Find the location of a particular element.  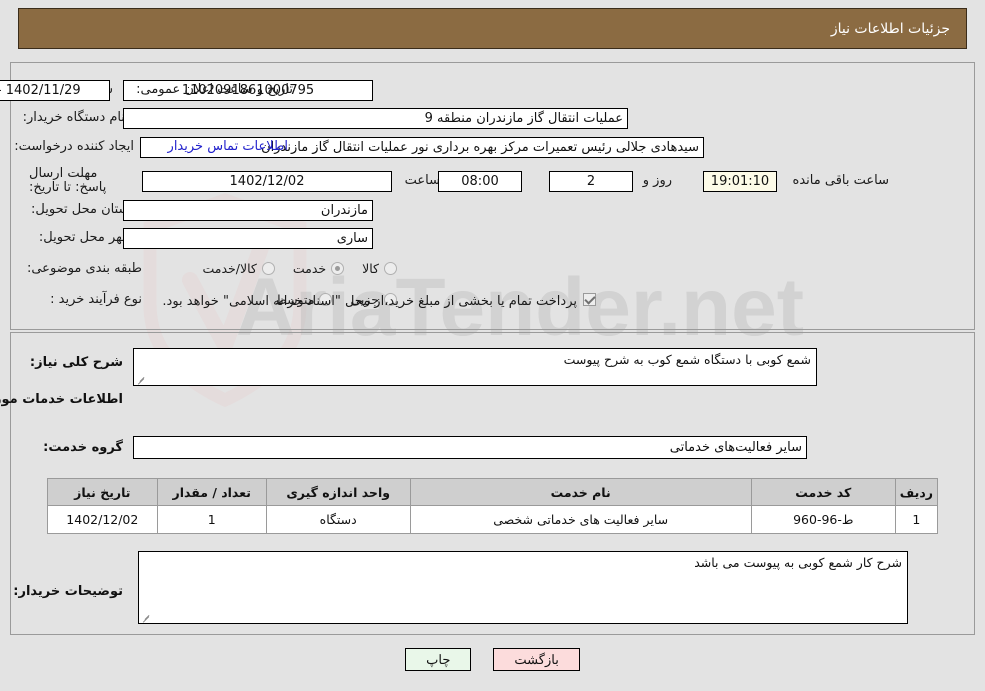

cell-need-date: 1402/12/02 is located at coordinates (102, 519).